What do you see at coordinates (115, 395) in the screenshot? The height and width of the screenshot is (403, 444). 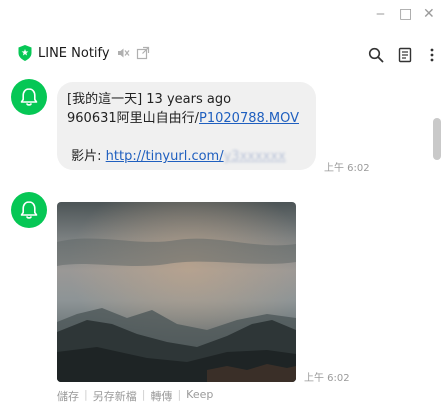 I see `save-as-action: 另存新檔` at bounding box center [115, 395].